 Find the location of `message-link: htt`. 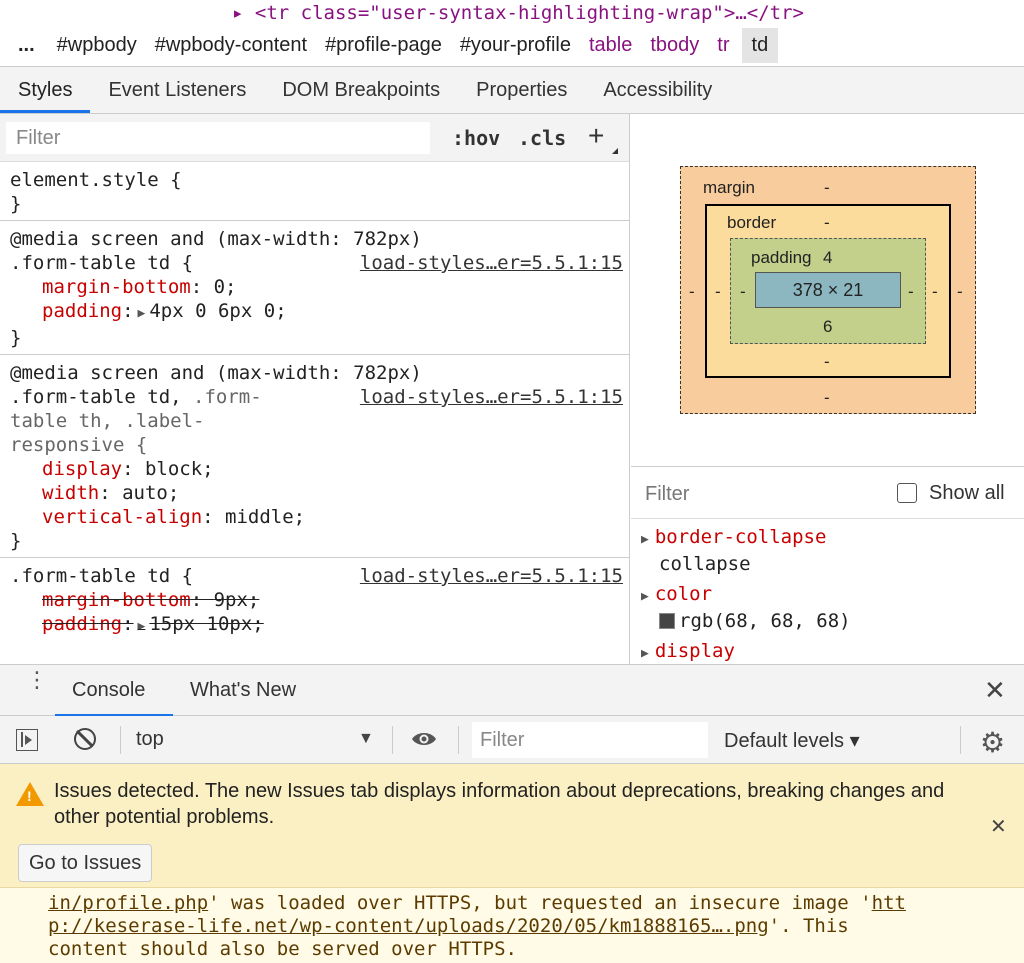

message-link: htt is located at coordinates (889, 903).